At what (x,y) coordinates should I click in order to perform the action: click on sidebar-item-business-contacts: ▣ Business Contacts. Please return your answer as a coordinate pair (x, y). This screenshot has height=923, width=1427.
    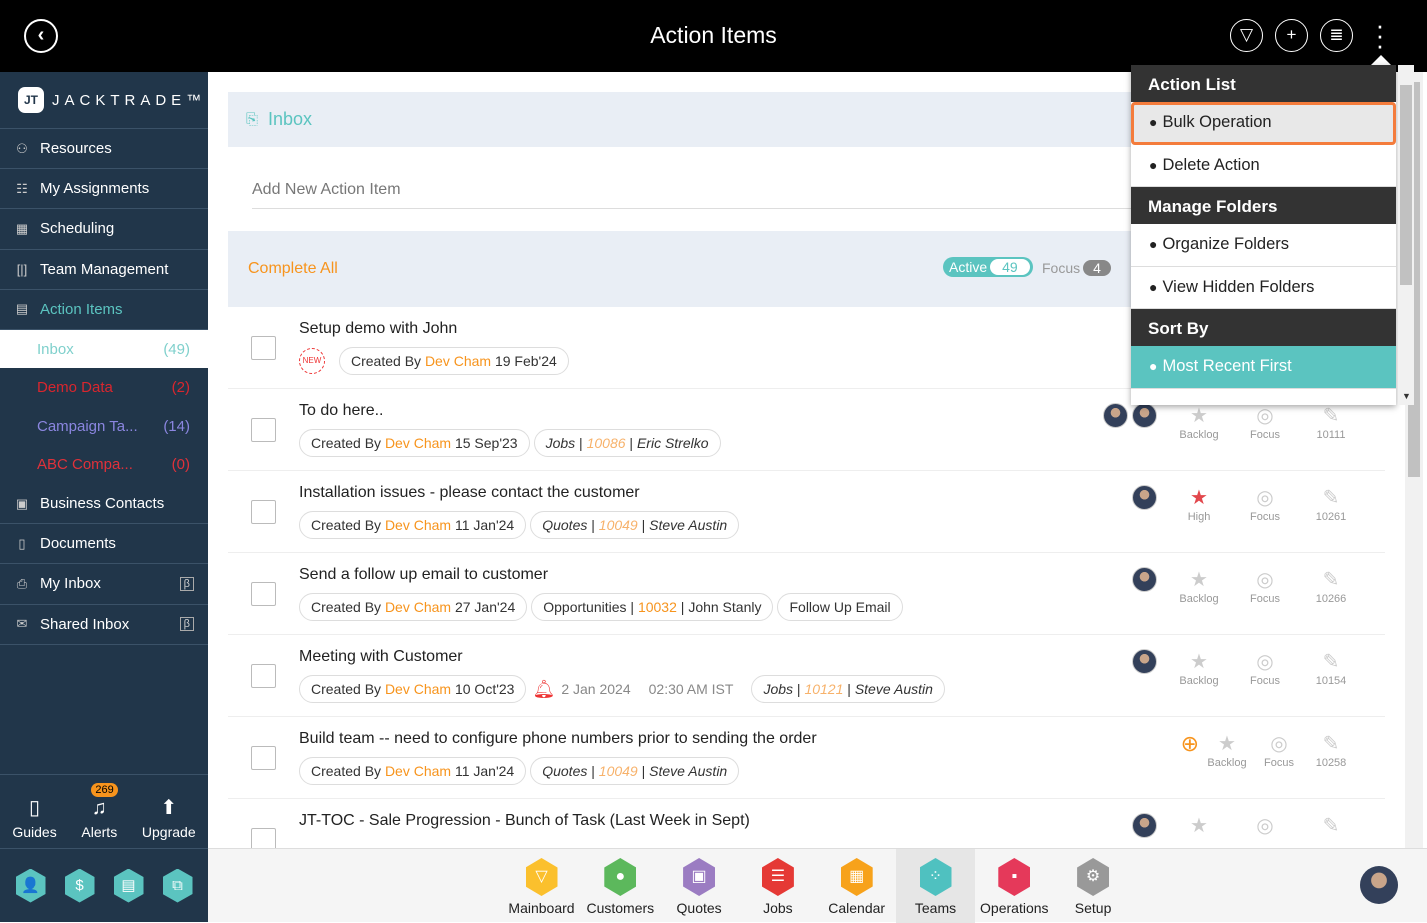
    Looking at the image, I should click on (104, 504).